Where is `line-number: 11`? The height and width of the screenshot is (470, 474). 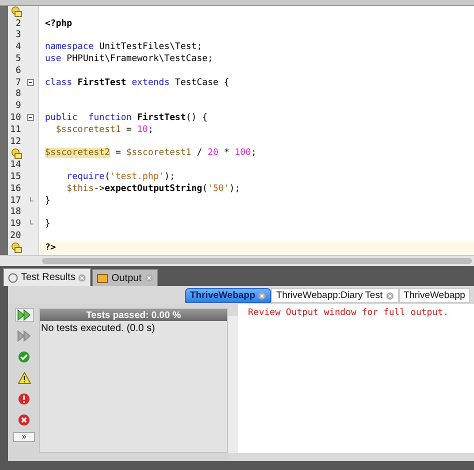
line-number: 11 is located at coordinates (15, 129).